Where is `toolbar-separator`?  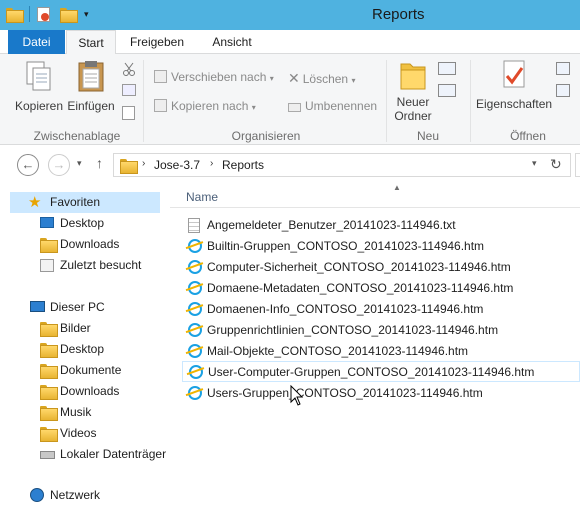 toolbar-separator is located at coordinates (29, 14).